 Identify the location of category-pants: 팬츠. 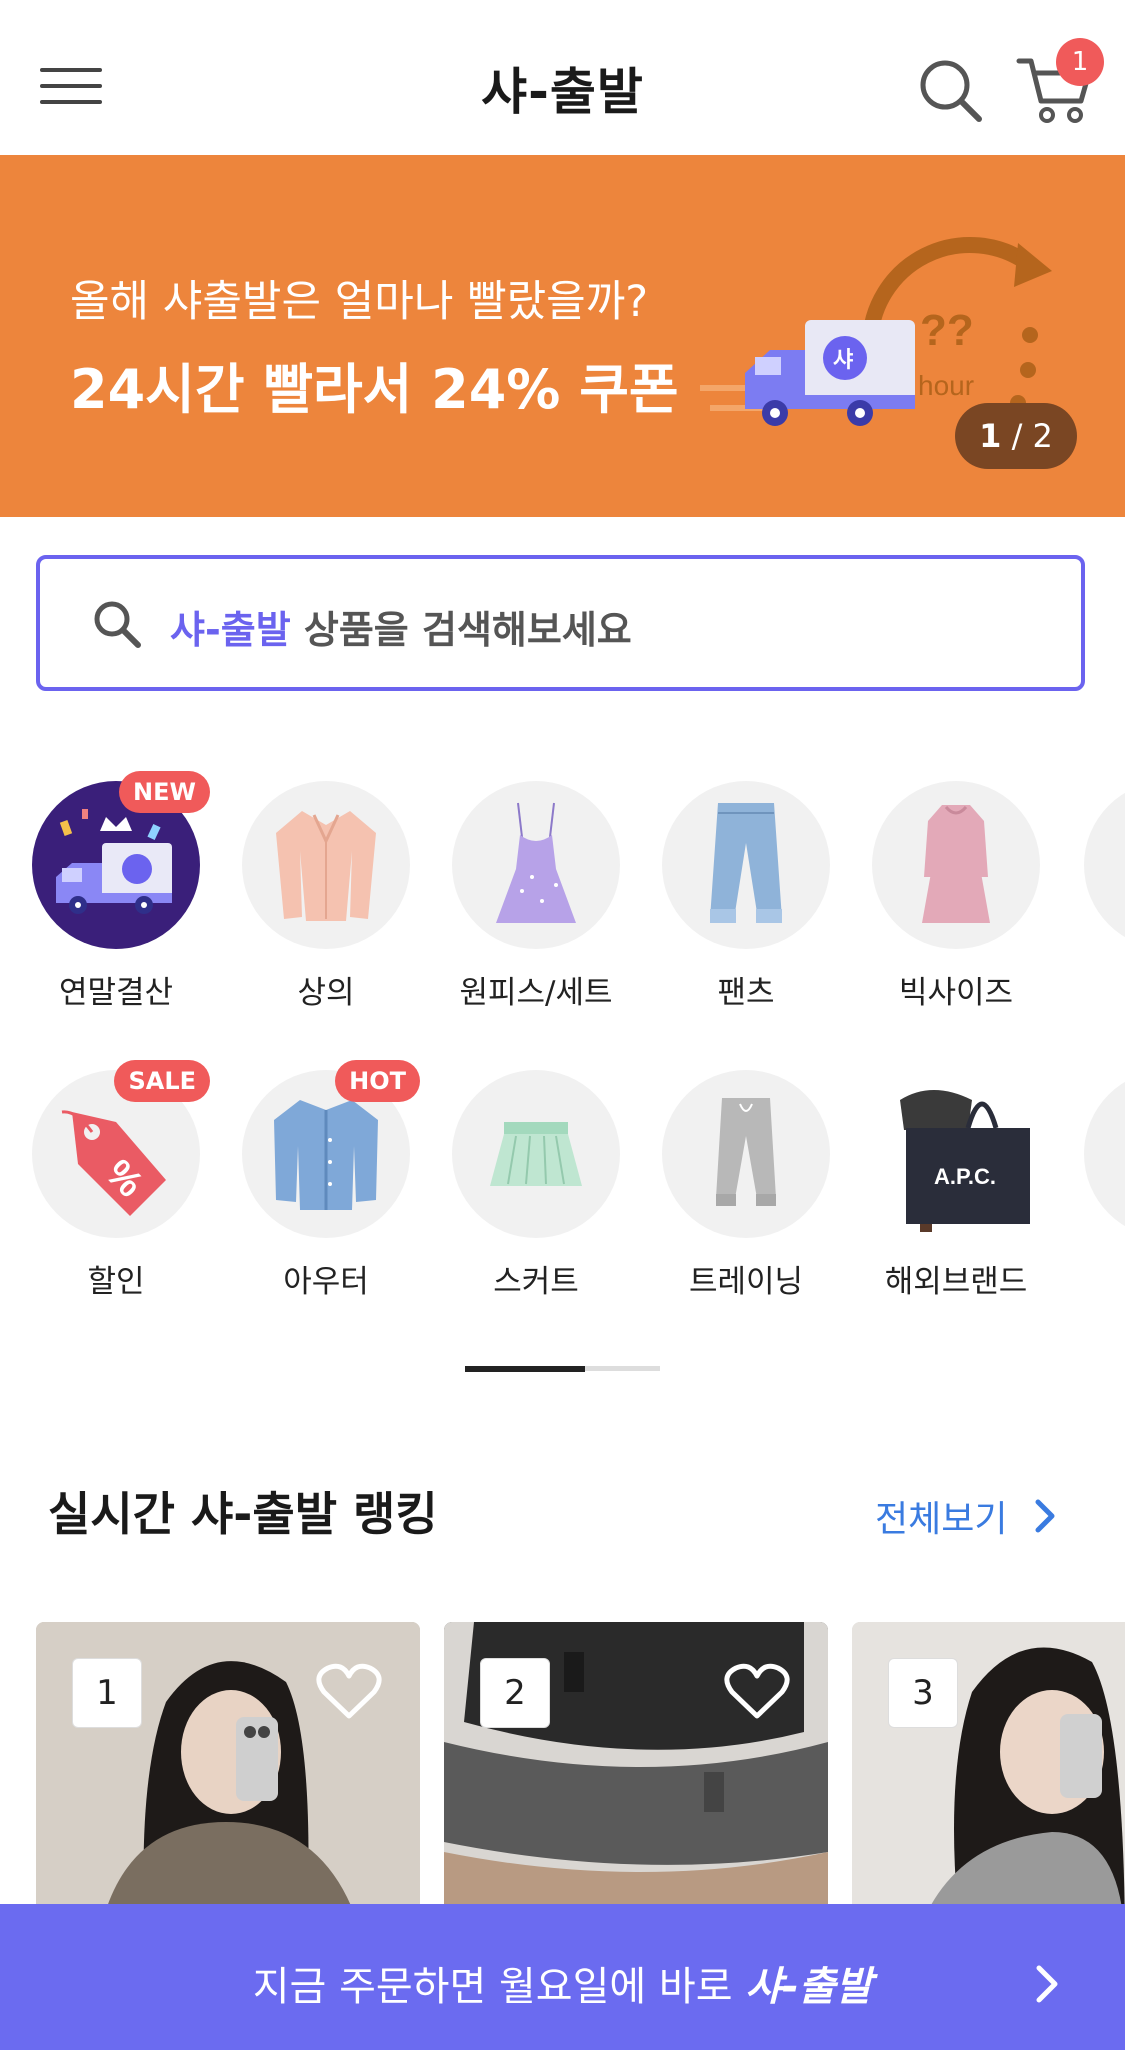
(746, 896).